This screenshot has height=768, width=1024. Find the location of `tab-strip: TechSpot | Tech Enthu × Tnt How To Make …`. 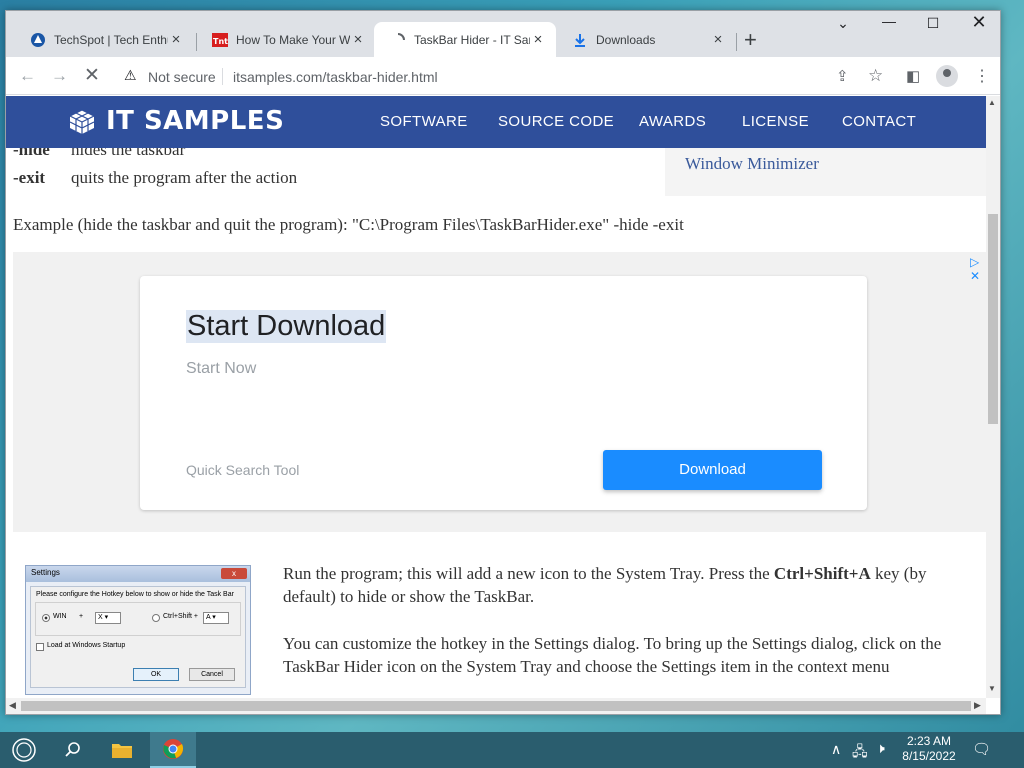

tab-strip: TechSpot | Tech Enthu × Tnt How To Make … is located at coordinates (503, 34).